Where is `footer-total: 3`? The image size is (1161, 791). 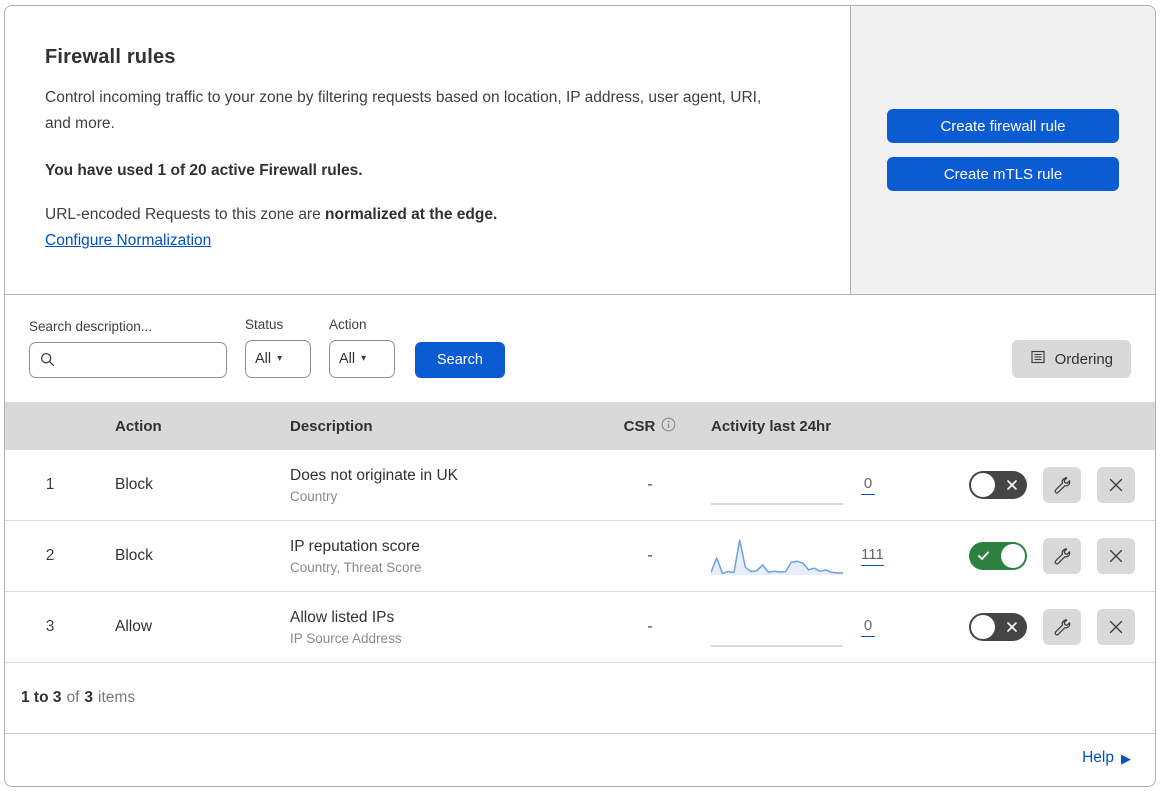 footer-total: 3 is located at coordinates (89, 697).